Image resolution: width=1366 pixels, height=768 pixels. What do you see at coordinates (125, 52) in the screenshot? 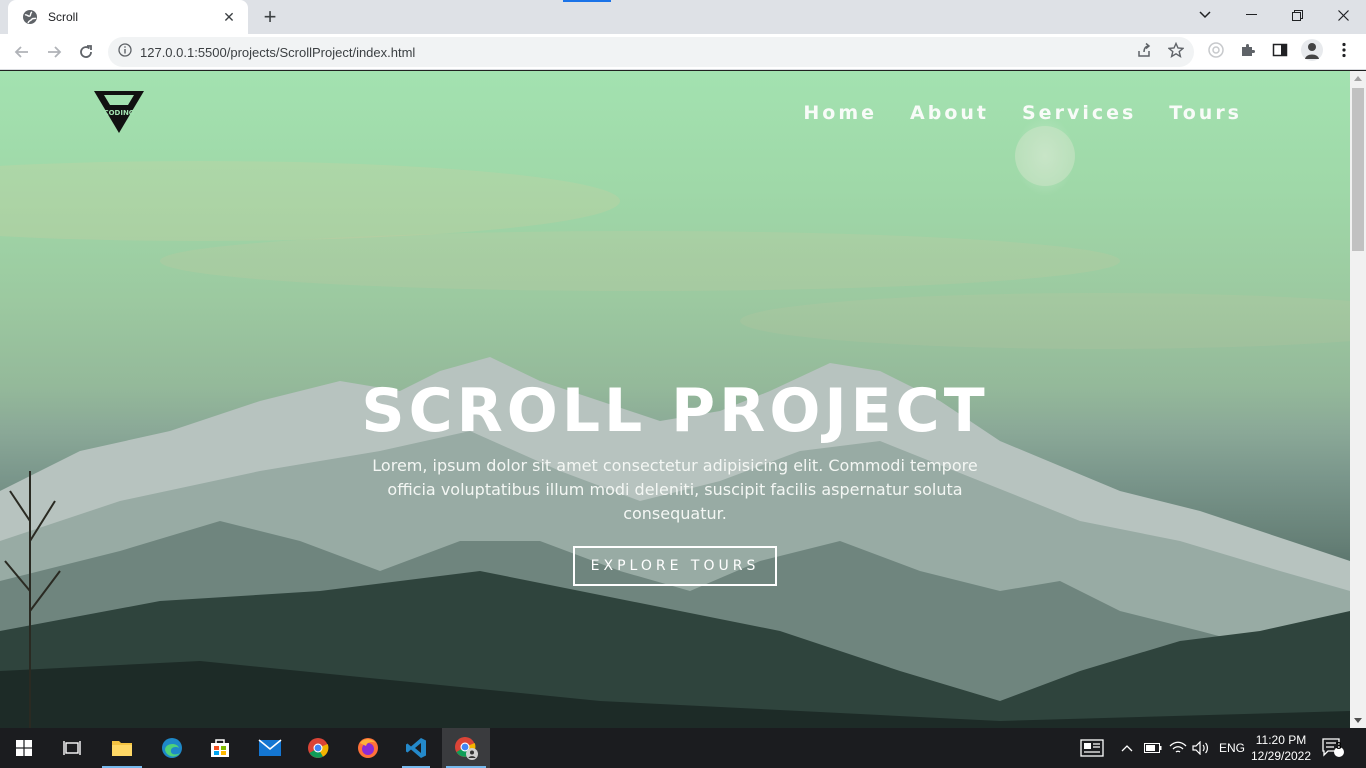
I see `site-info-icon` at bounding box center [125, 52].